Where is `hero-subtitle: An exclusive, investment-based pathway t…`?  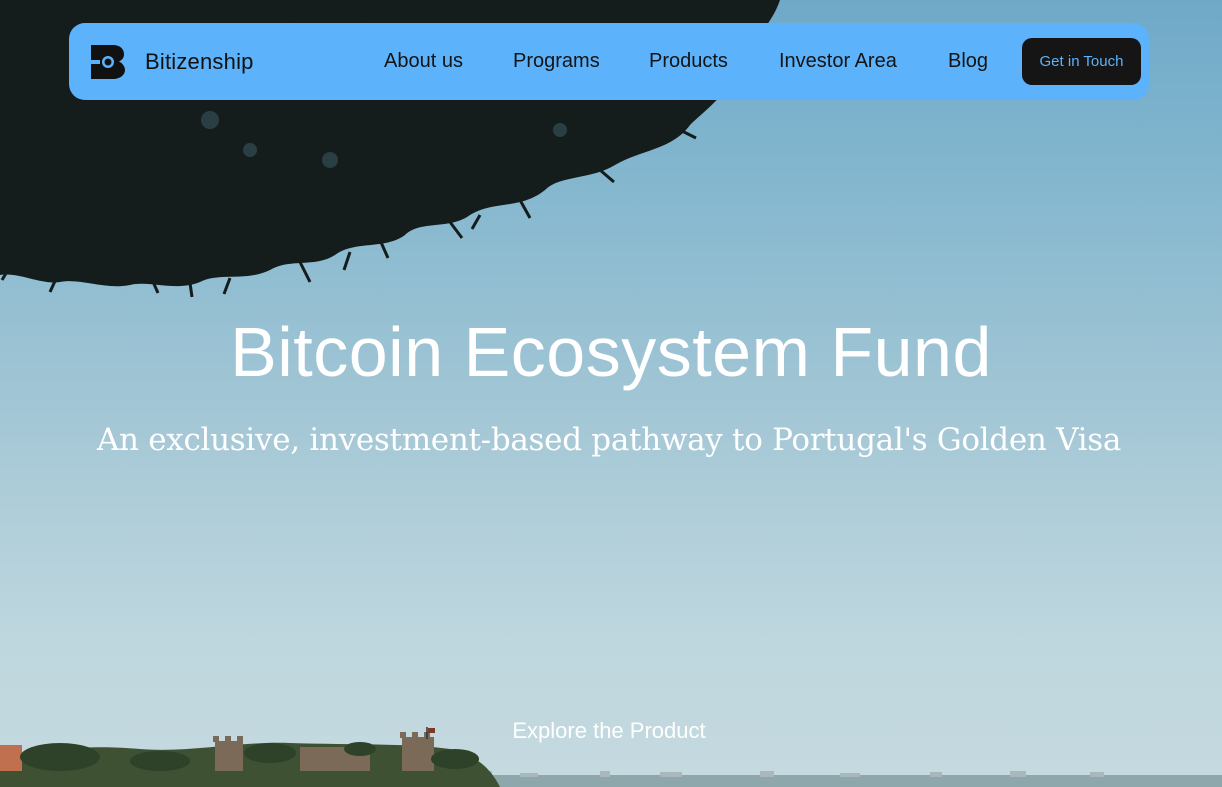 hero-subtitle: An exclusive, investment-based pathway t… is located at coordinates (609, 440).